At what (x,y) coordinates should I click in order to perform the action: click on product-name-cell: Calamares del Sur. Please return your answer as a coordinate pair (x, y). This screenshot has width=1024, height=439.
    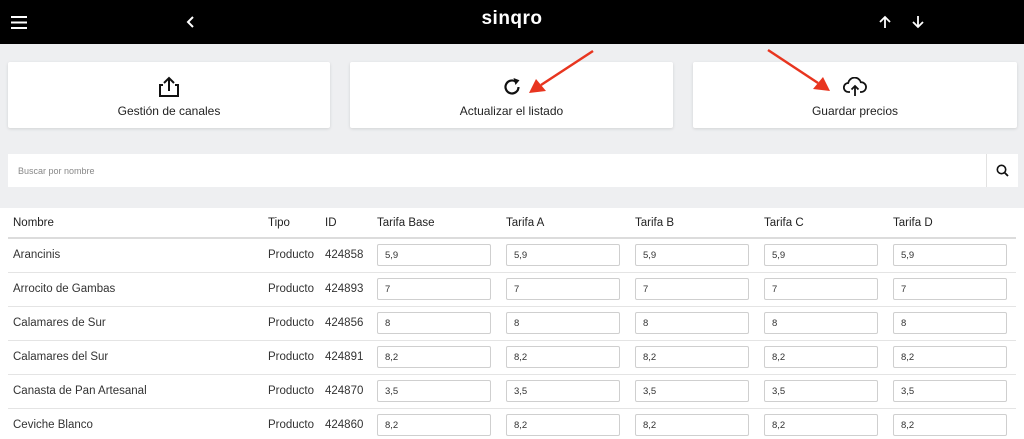
    Looking at the image, I should click on (135, 357).